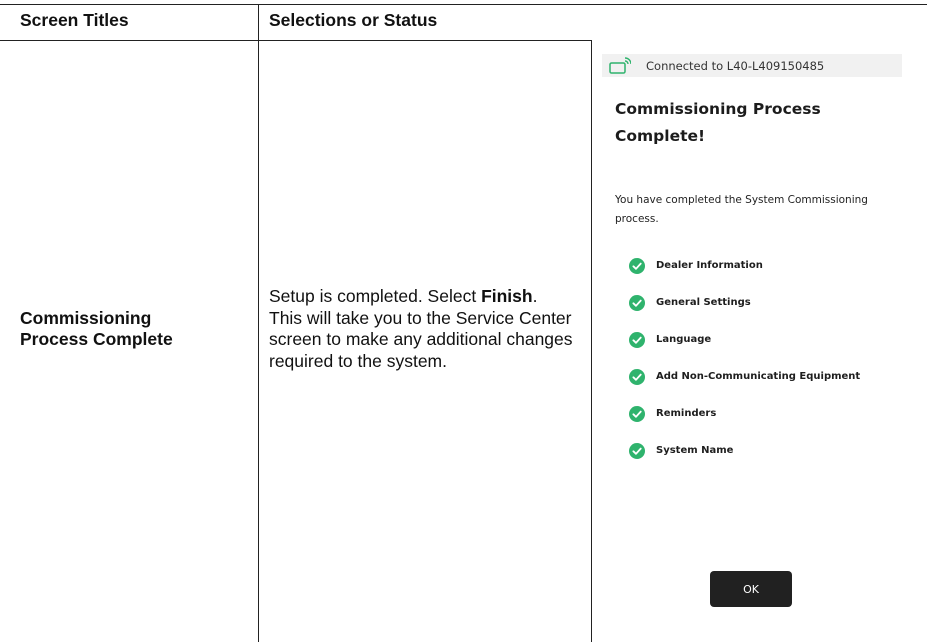 The height and width of the screenshot is (642, 927). I want to click on list-item: Reminders, so click(769, 413).